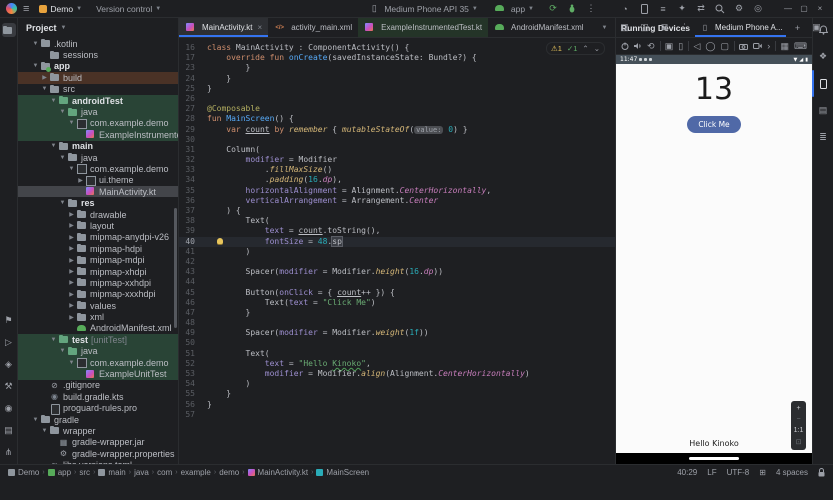  What do you see at coordinates (229, 472) in the screenshot?
I see `breadcrumb-demo: demo` at bounding box center [229, 472].